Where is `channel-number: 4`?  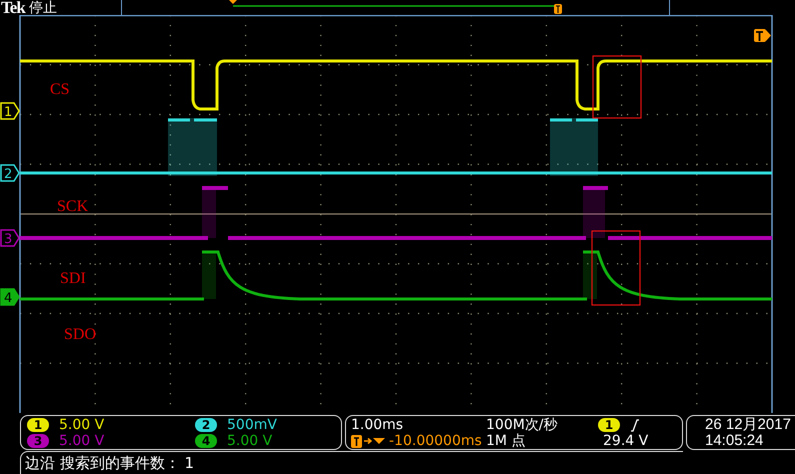 channel-number: 4 is located at coordinates (8, 298).